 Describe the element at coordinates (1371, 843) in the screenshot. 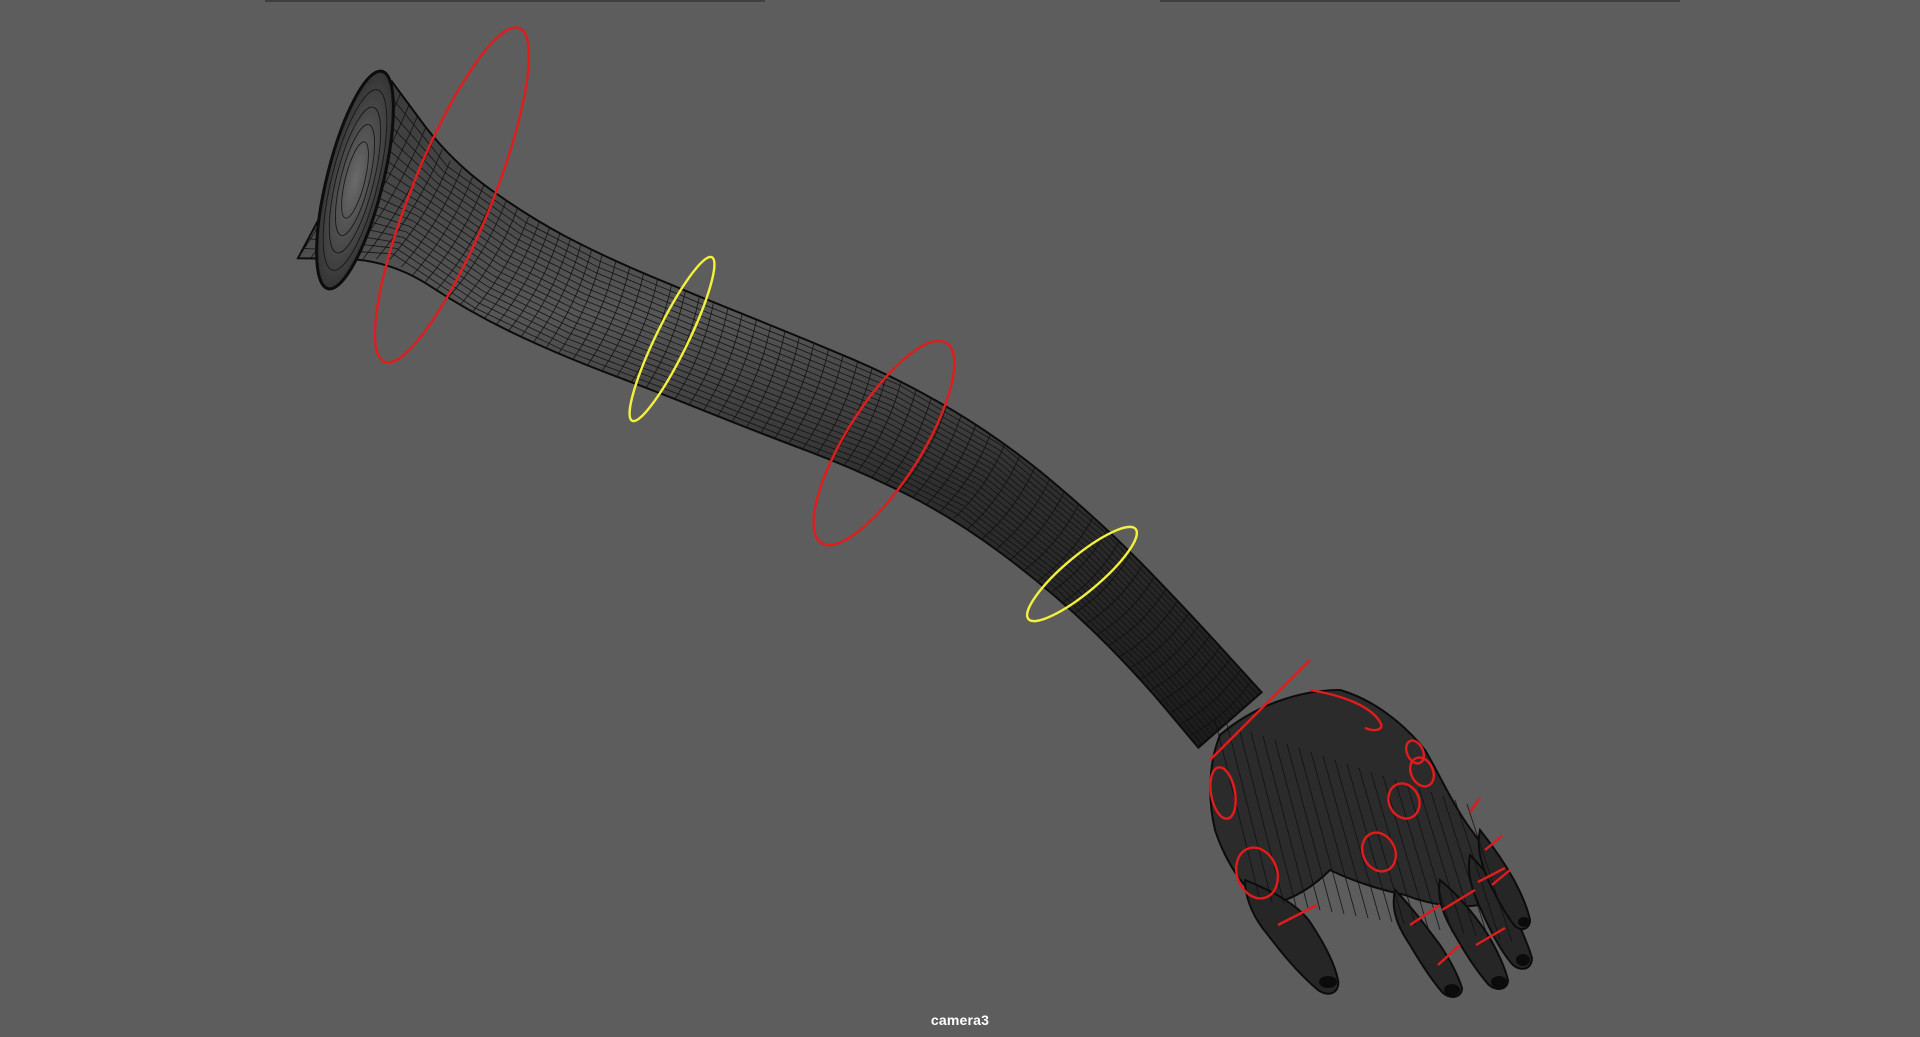

I see `hand-mesh` at that location.